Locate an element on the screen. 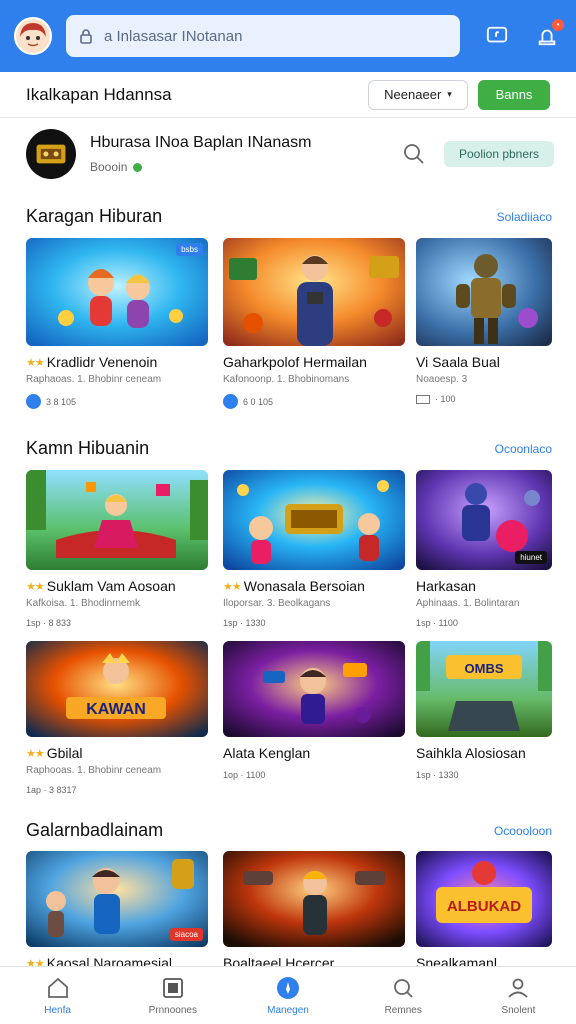  chat-icon is located at coordinates (497, 34).